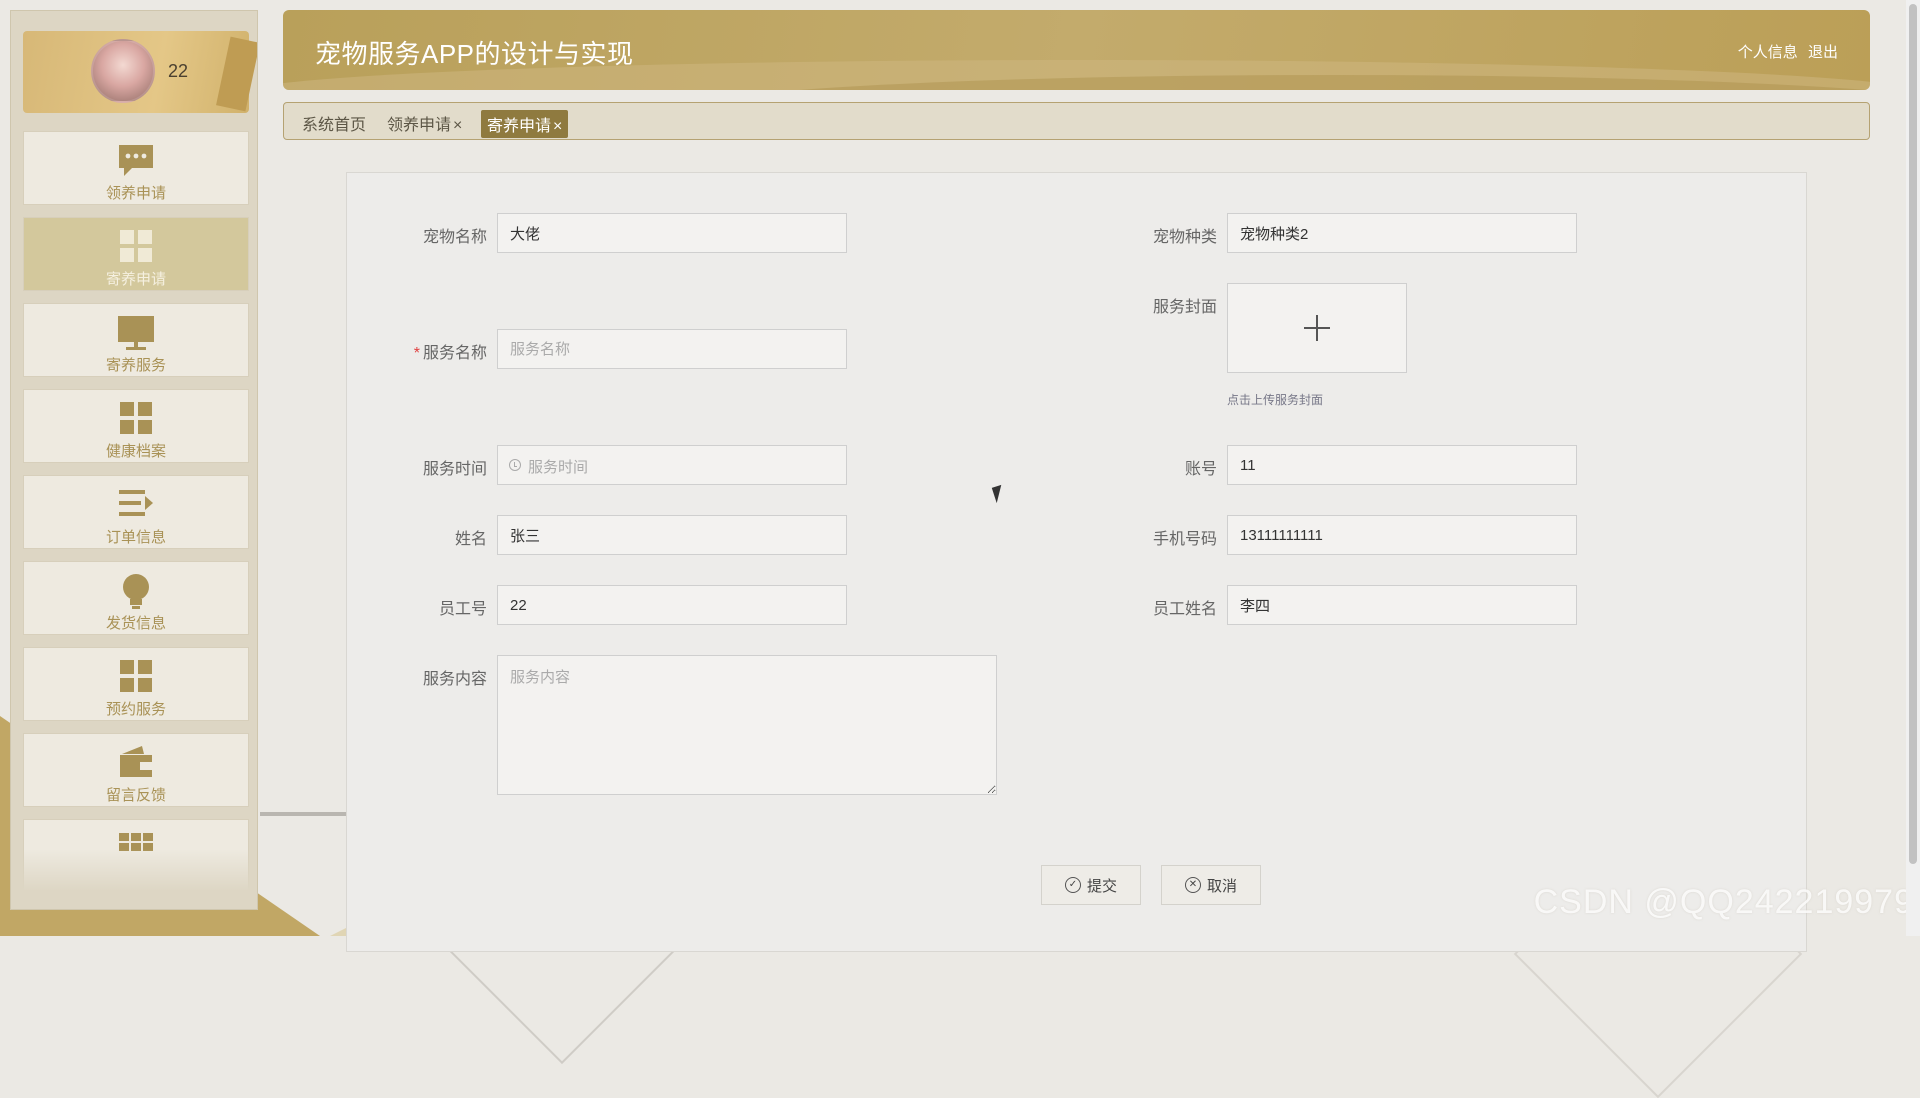  Describe the element at coordinates (135, 365) in the screenshot. I see `sidebar-item-label: 寄养服务` at that location.